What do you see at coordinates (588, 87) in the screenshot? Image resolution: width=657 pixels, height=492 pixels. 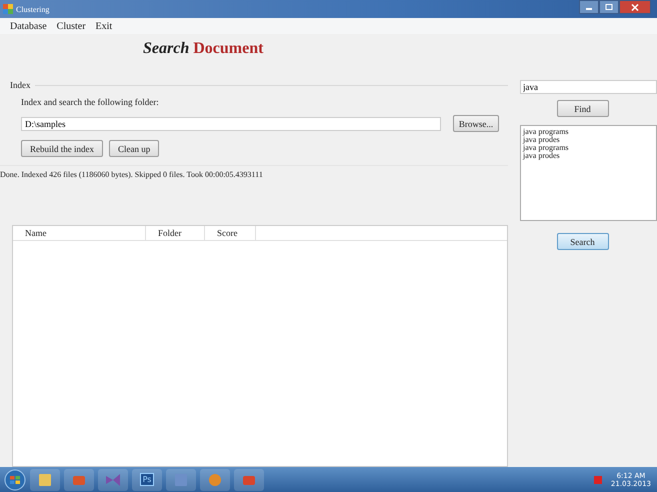 I see `query-field: java` at bounding box center [588, 87].